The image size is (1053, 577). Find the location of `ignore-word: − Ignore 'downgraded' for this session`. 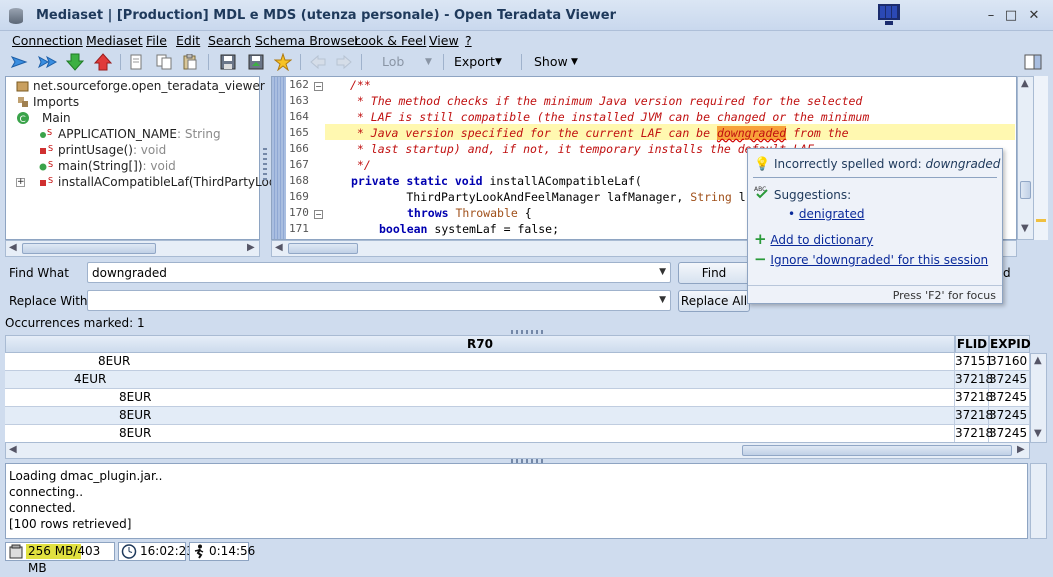

ignore-word: − Ignore 'downgraded' for this session is located at coordinates (871, 259).